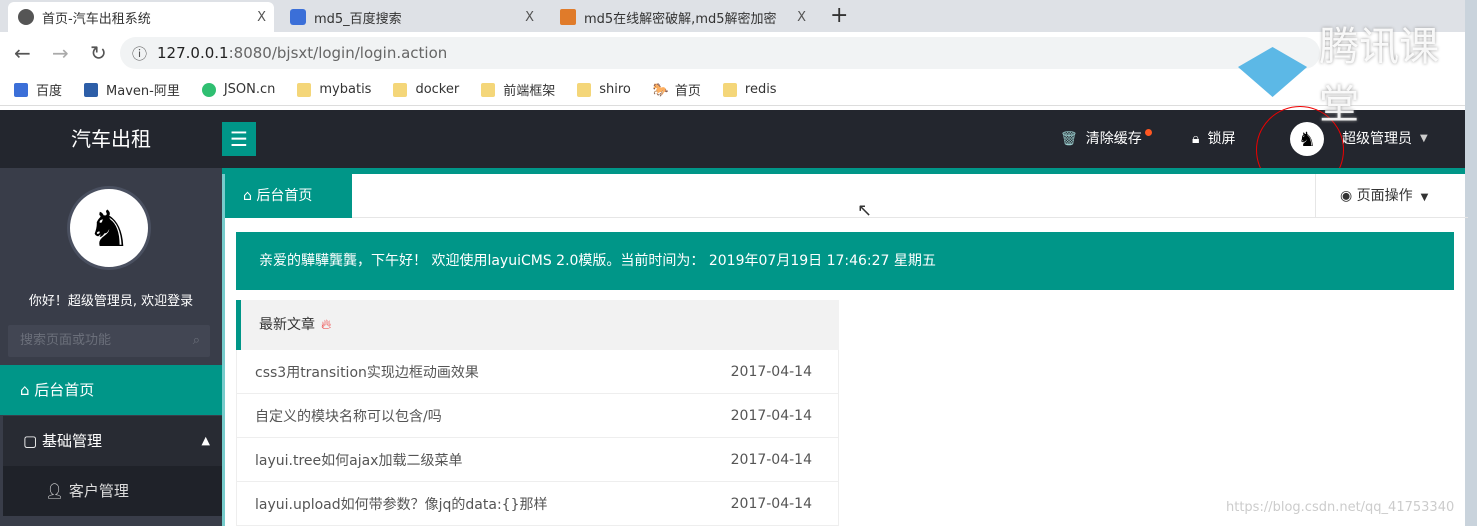 This screenshot has height=526, width=1477. Describe the element at coordinates (839, 15) in the screenshot. I see `new-tab-button: +` at that location.